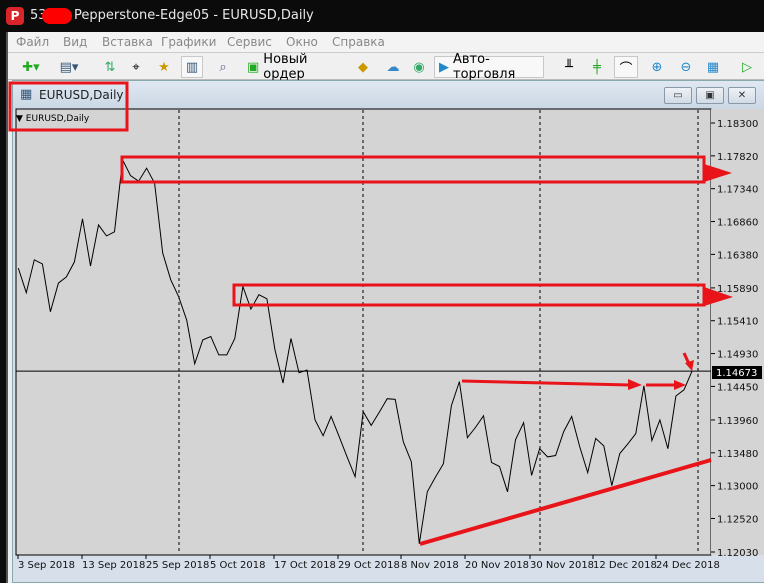 The width and height of the screenshot is (764, 583). Describe the element at coordinates (113, 565) in the screenshot. I see `x-tick-label: 13 Sep 2018` at that location.